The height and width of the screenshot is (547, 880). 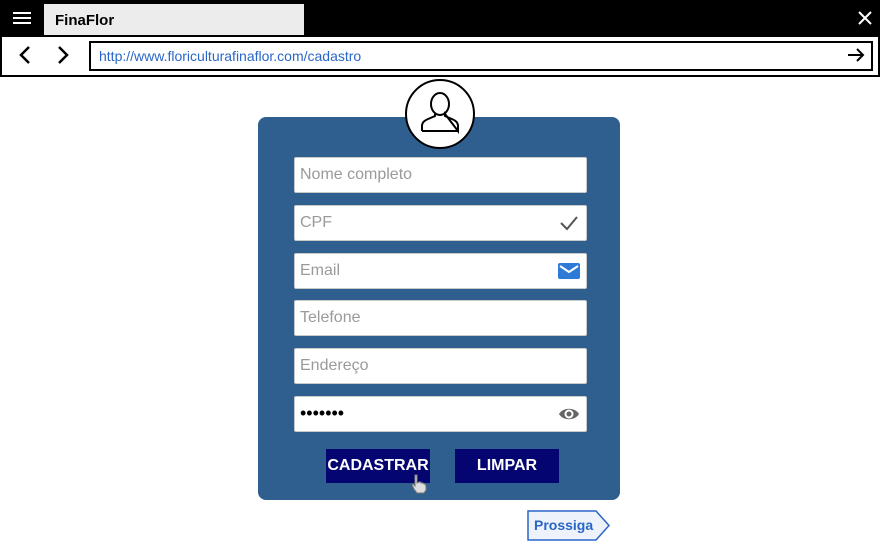 What do you see at coordinates (330, 317) in the screenshot?
I see `phone-placeholder: Telefone` at bounding box center [330, 317].